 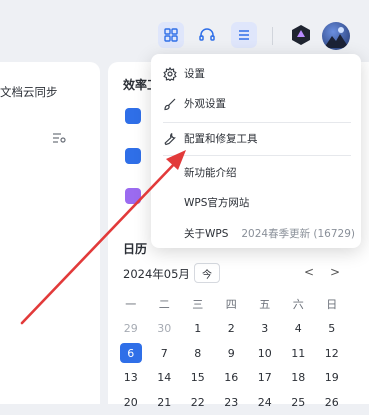 What do you see at coordinates (332, 378) in the screenshot?
I see `calendar-day: 19` at bounding box center [332, 378].